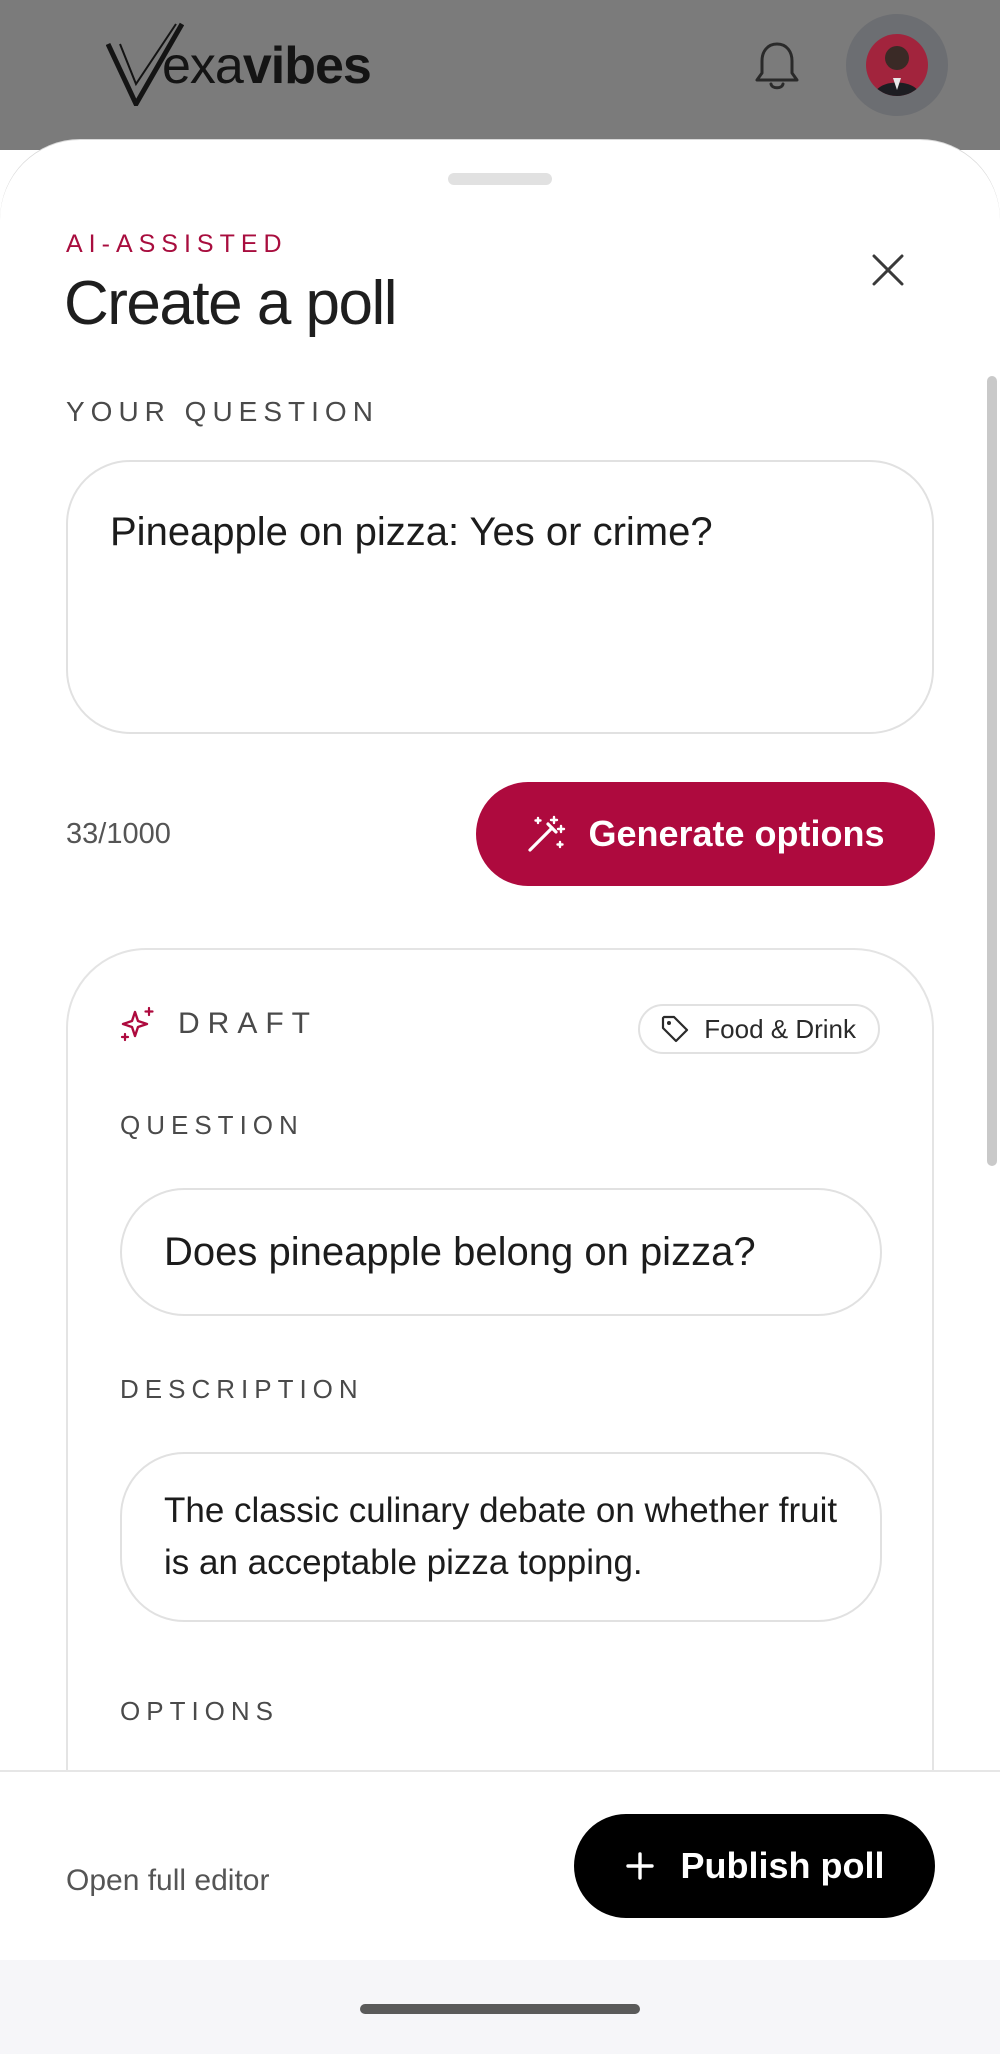  What do you see at coordinates (242, 1389) in the screenshot?
I see `description-label: DESCRIPTION` at bounding box center [242, 1389].